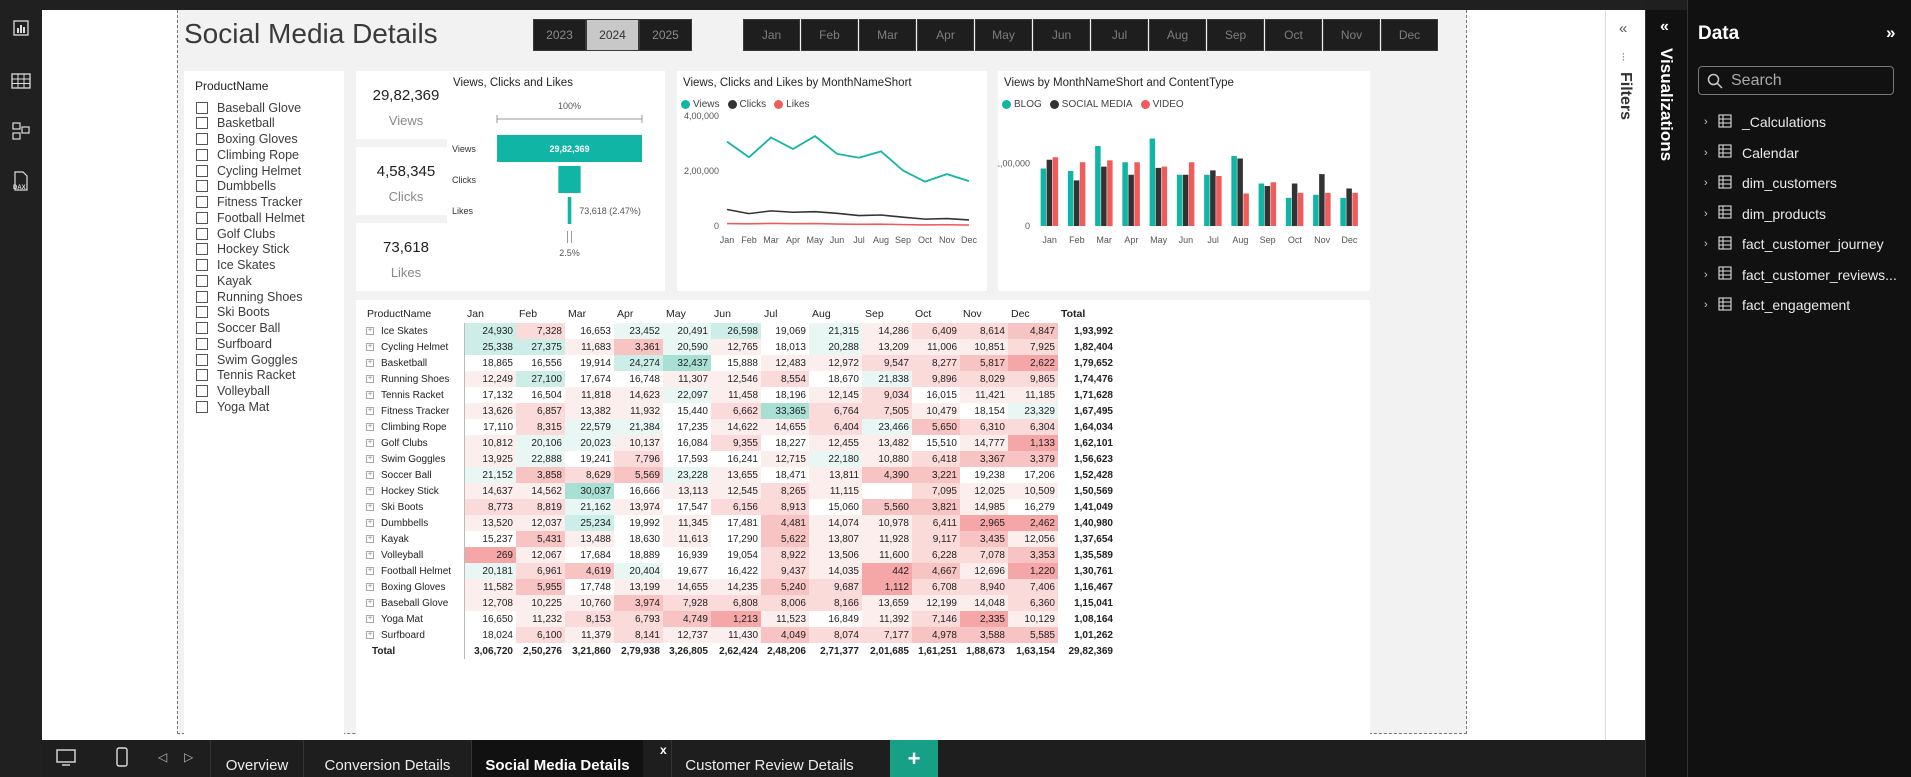  What do you see at coordinates (1087, 314) in the screenshot?
I see `total-column-header: Total` at bounding box center [1087, 314].